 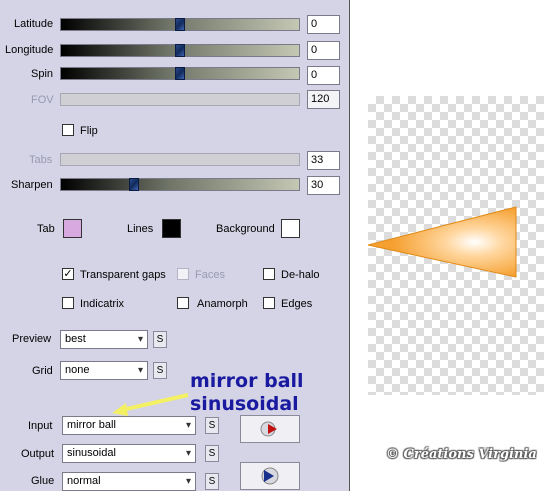 What do you see at coordinates (40, 426) in the screenshot?
I see `input-label: Input` at bounding box center [40, 426].